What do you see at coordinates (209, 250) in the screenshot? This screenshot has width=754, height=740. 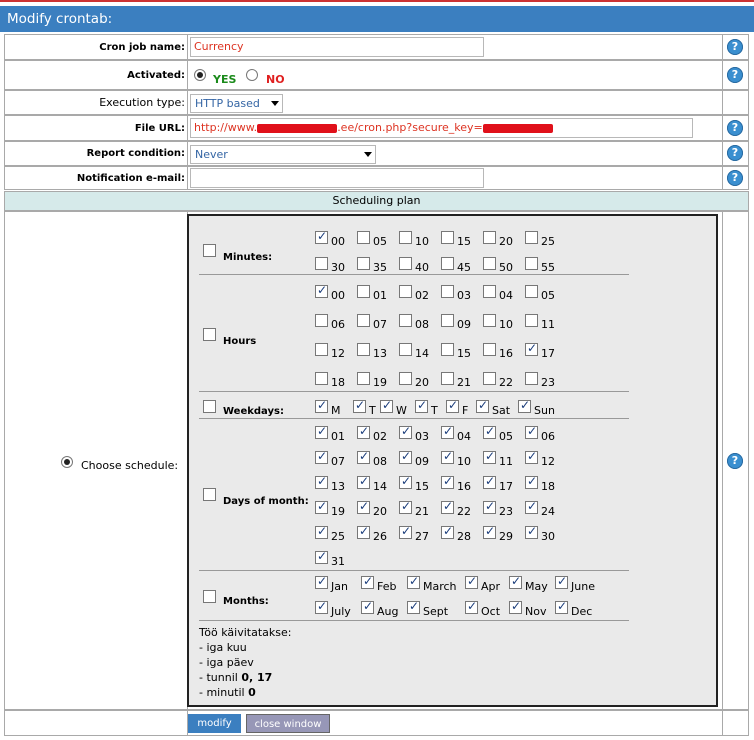 I see `minutes-section-checkbox` at bounding box center [209, 250].